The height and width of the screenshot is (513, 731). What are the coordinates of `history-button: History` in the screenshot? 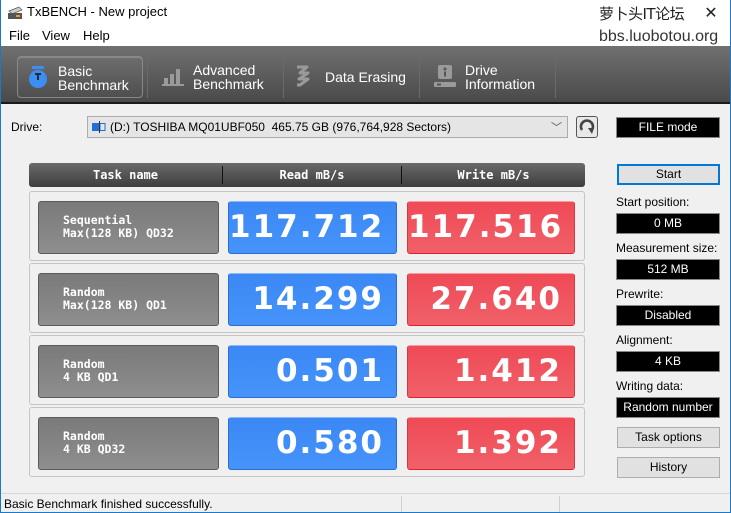 It's located at (668, 467).